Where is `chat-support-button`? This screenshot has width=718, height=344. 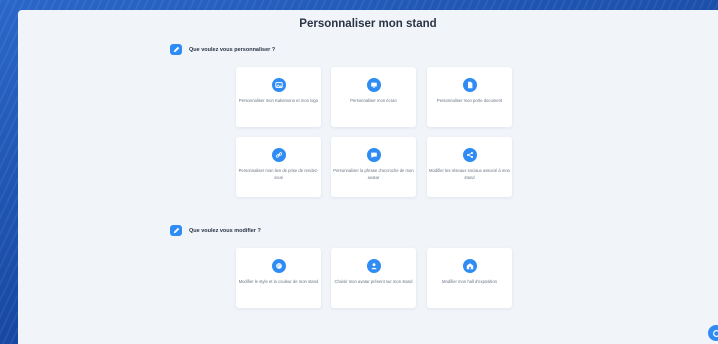
chat-support-button is located at coordinates (713, 333).